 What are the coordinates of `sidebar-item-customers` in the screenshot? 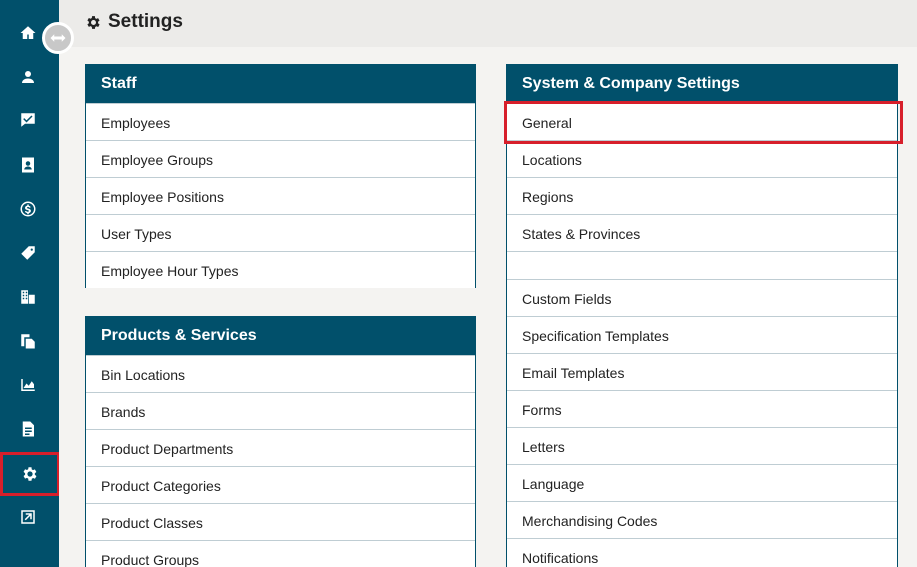 It's located at (27, 77).